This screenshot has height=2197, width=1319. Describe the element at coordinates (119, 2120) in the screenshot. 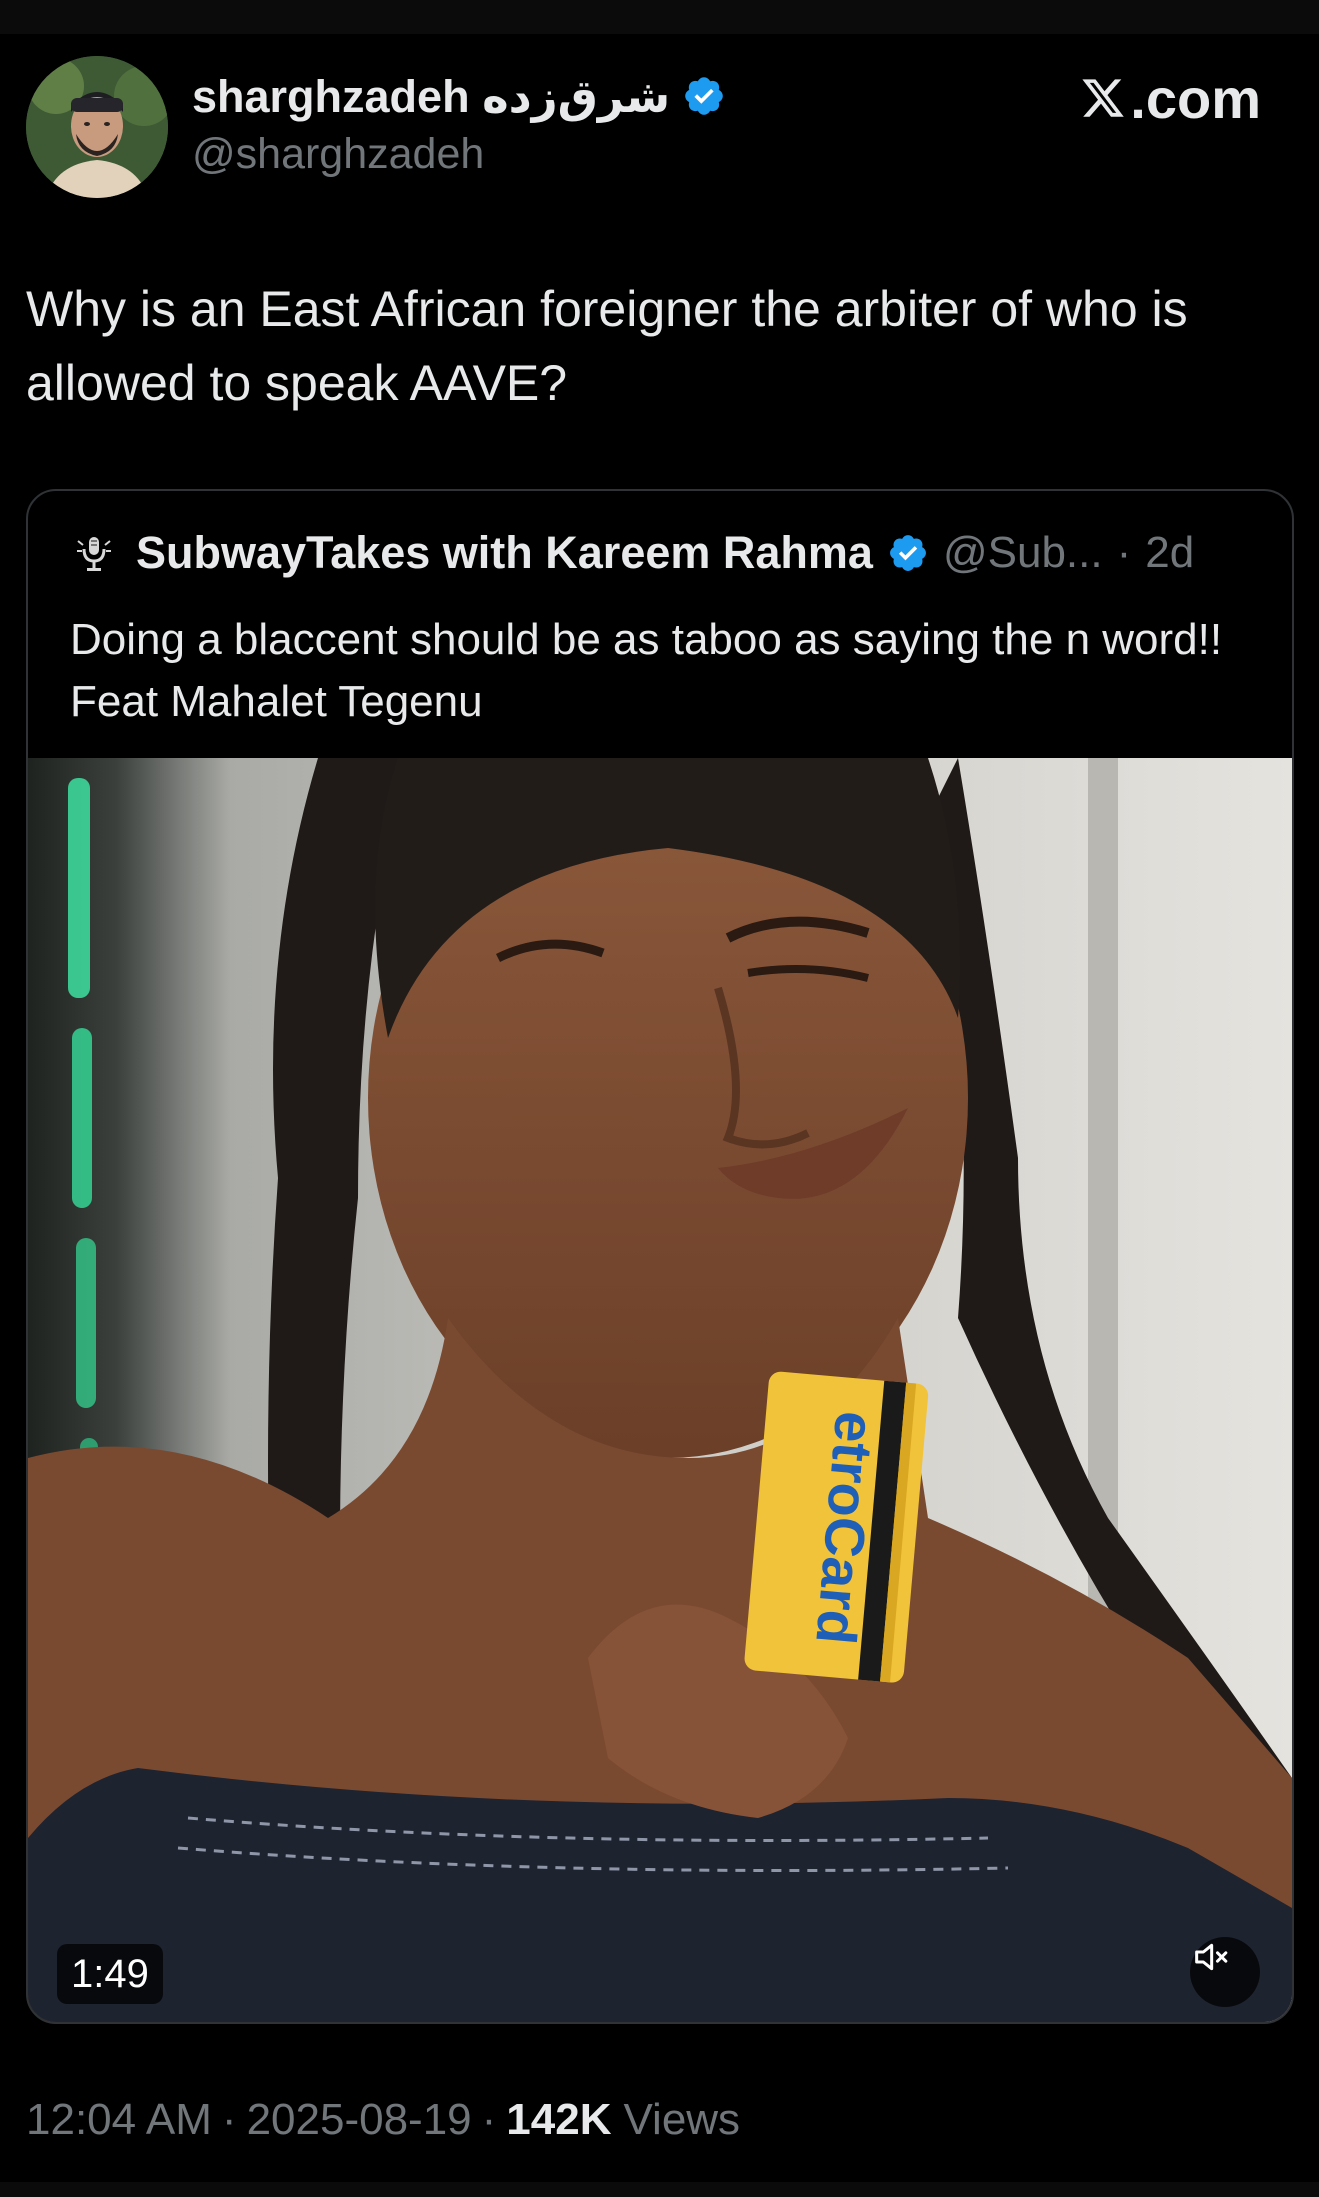

I see `tweet-time: 12:04 AM` at that location.